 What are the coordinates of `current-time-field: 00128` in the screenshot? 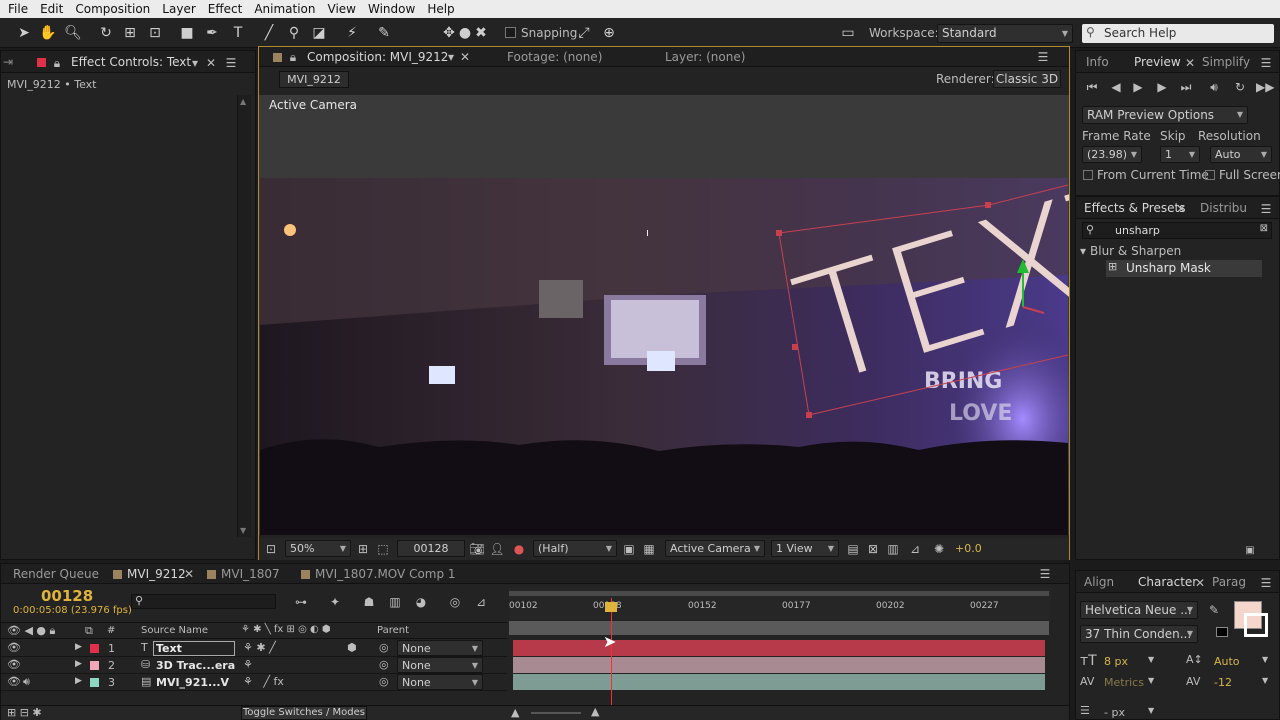 It's located at (431, 548).